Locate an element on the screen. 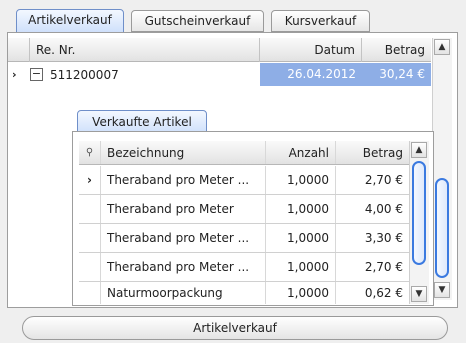 The width and height of the screenshot is (466, 343). row-indicator-header is located at coordinates (19, 50).